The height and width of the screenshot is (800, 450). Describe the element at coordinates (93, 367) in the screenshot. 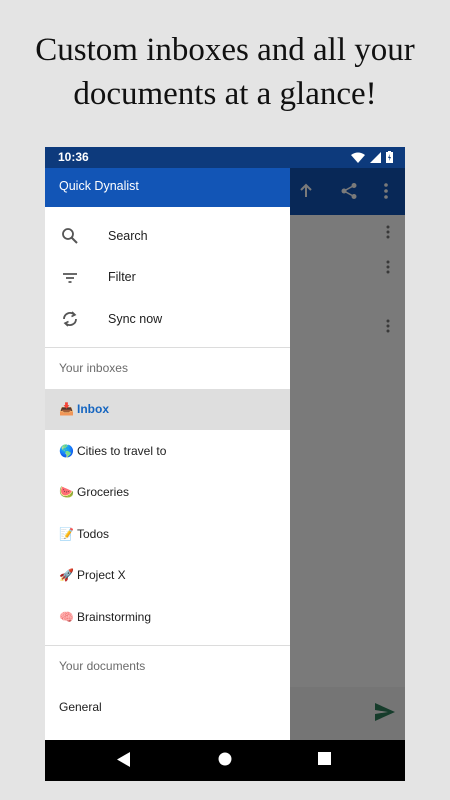

I see `inboxes-section-title: Your inboxes` at that location.